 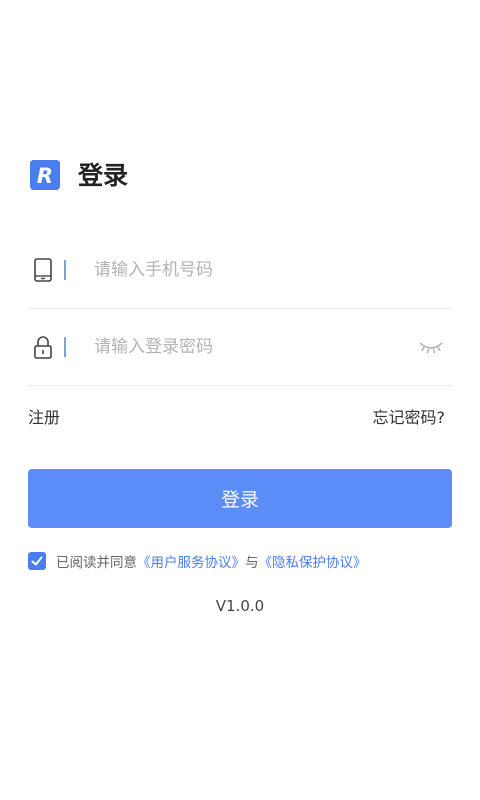 I want to click on phone-input, so click(x=244, y=270).